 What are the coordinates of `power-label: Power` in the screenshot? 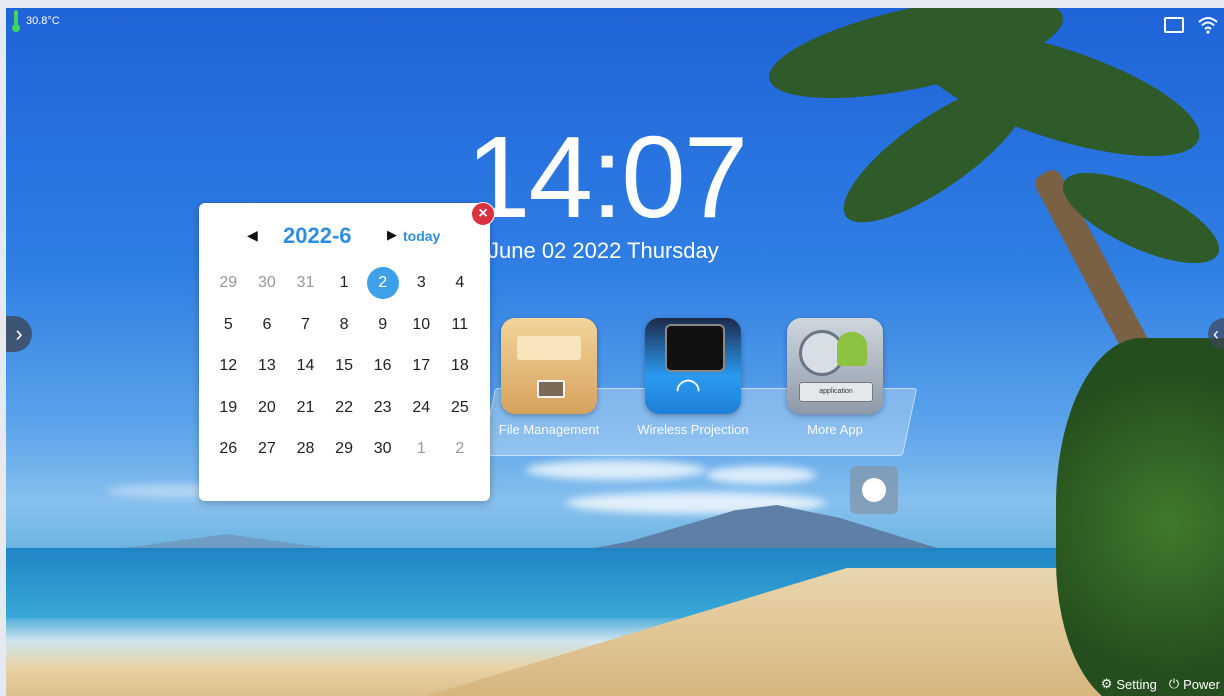 It's located at (1201, 684).